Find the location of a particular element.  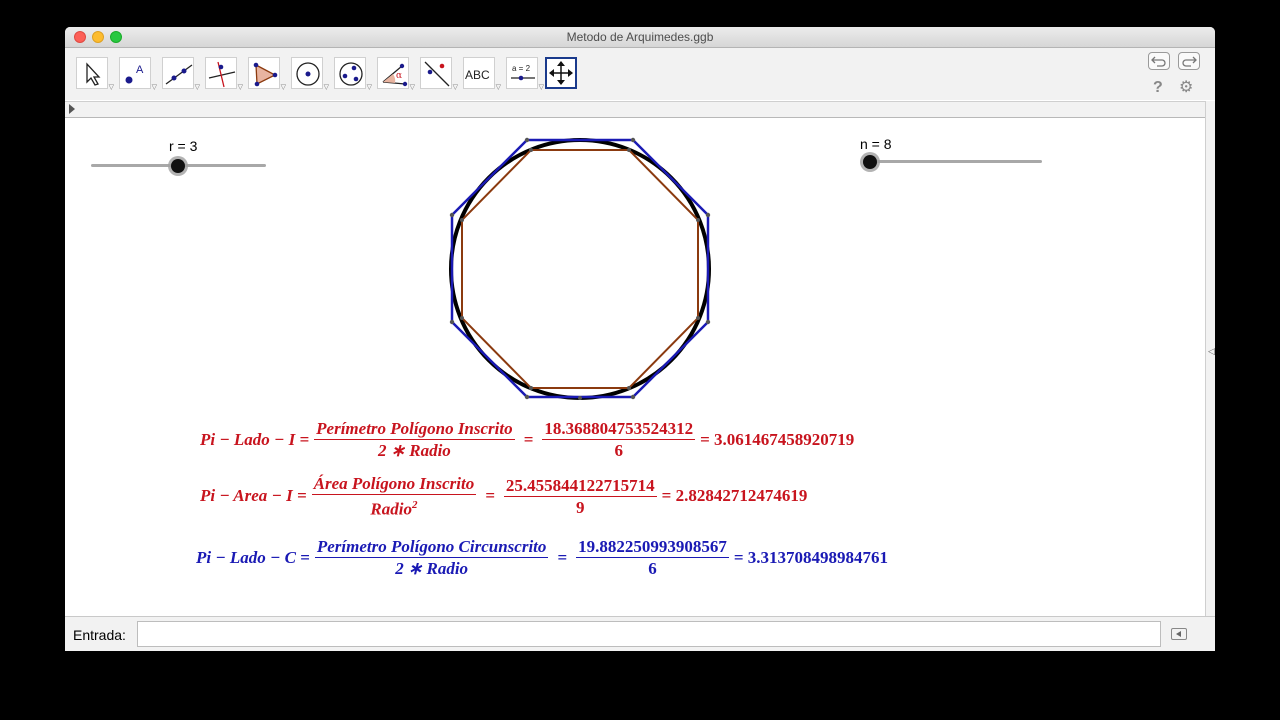

undo-icon is located at coordinates (1158, 61).